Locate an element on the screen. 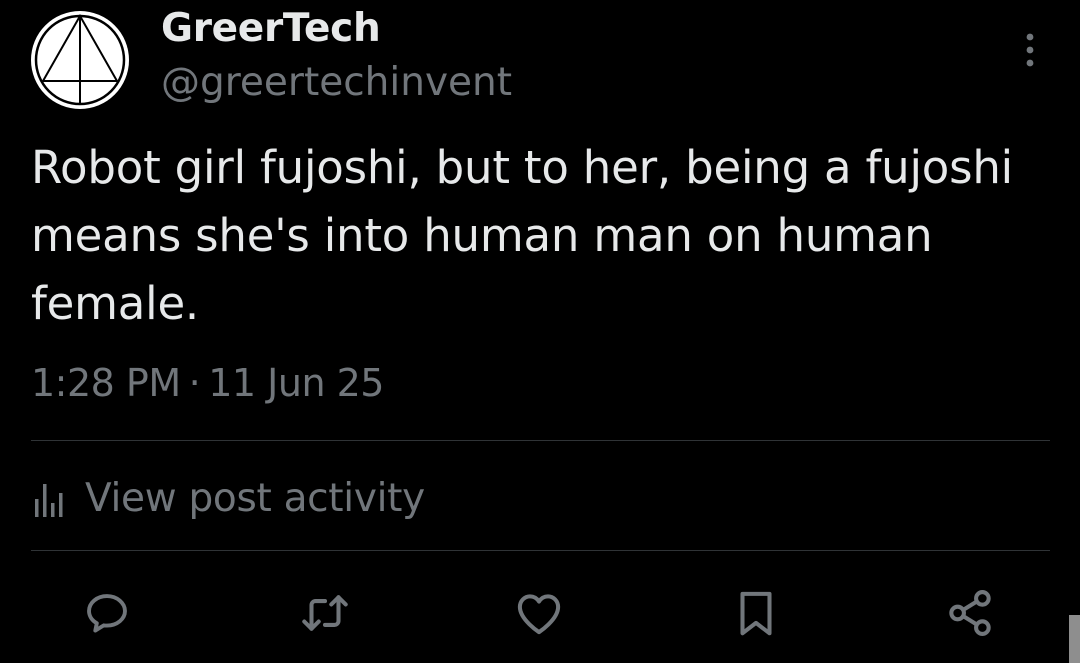  post-timestamp: 1:28 PM · 11 Jun 25 is located at coordinates (207, 383).